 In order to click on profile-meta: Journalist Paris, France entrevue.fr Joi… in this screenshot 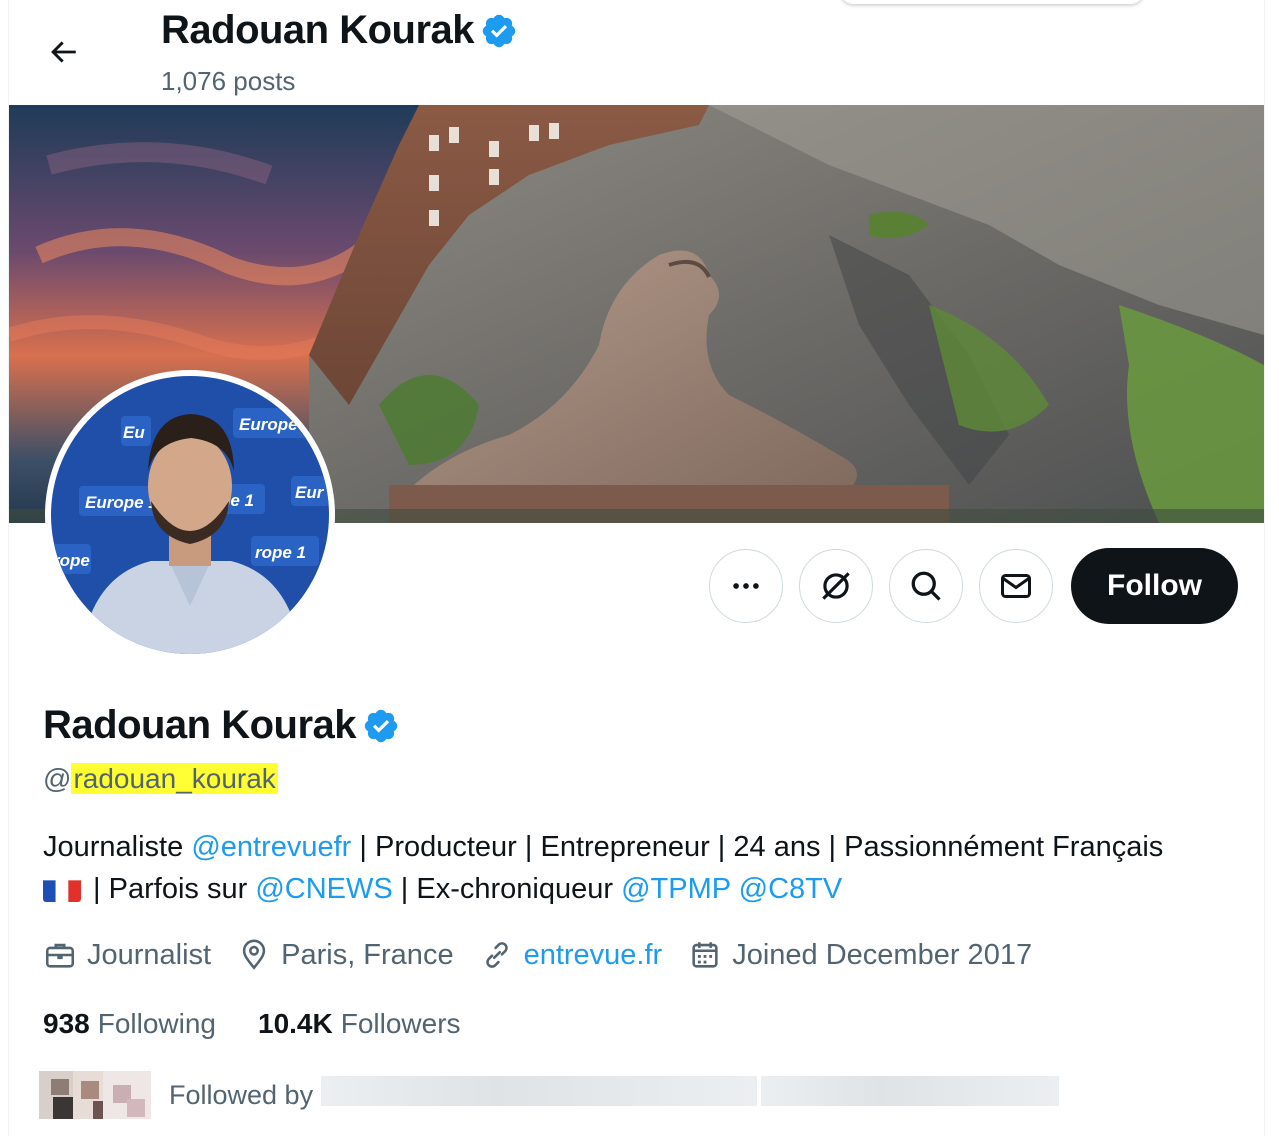, I will do `click(537, 955)`.